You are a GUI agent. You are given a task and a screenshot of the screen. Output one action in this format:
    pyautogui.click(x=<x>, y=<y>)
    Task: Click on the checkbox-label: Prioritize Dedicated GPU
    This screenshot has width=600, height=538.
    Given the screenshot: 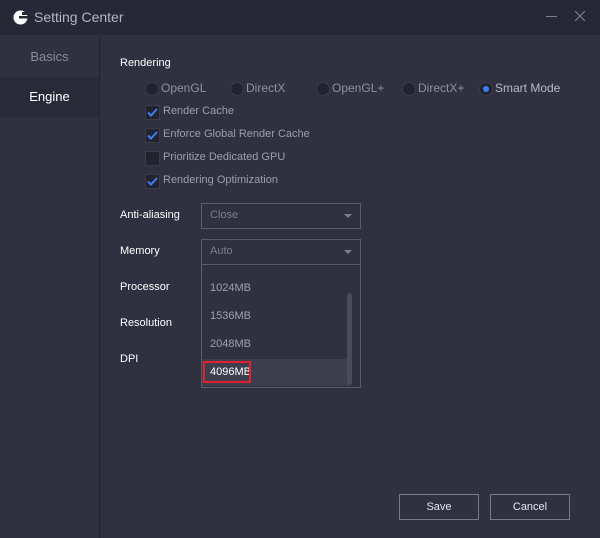 What is the action you would take?
    pyautogui.click(x=224, y=157)
    